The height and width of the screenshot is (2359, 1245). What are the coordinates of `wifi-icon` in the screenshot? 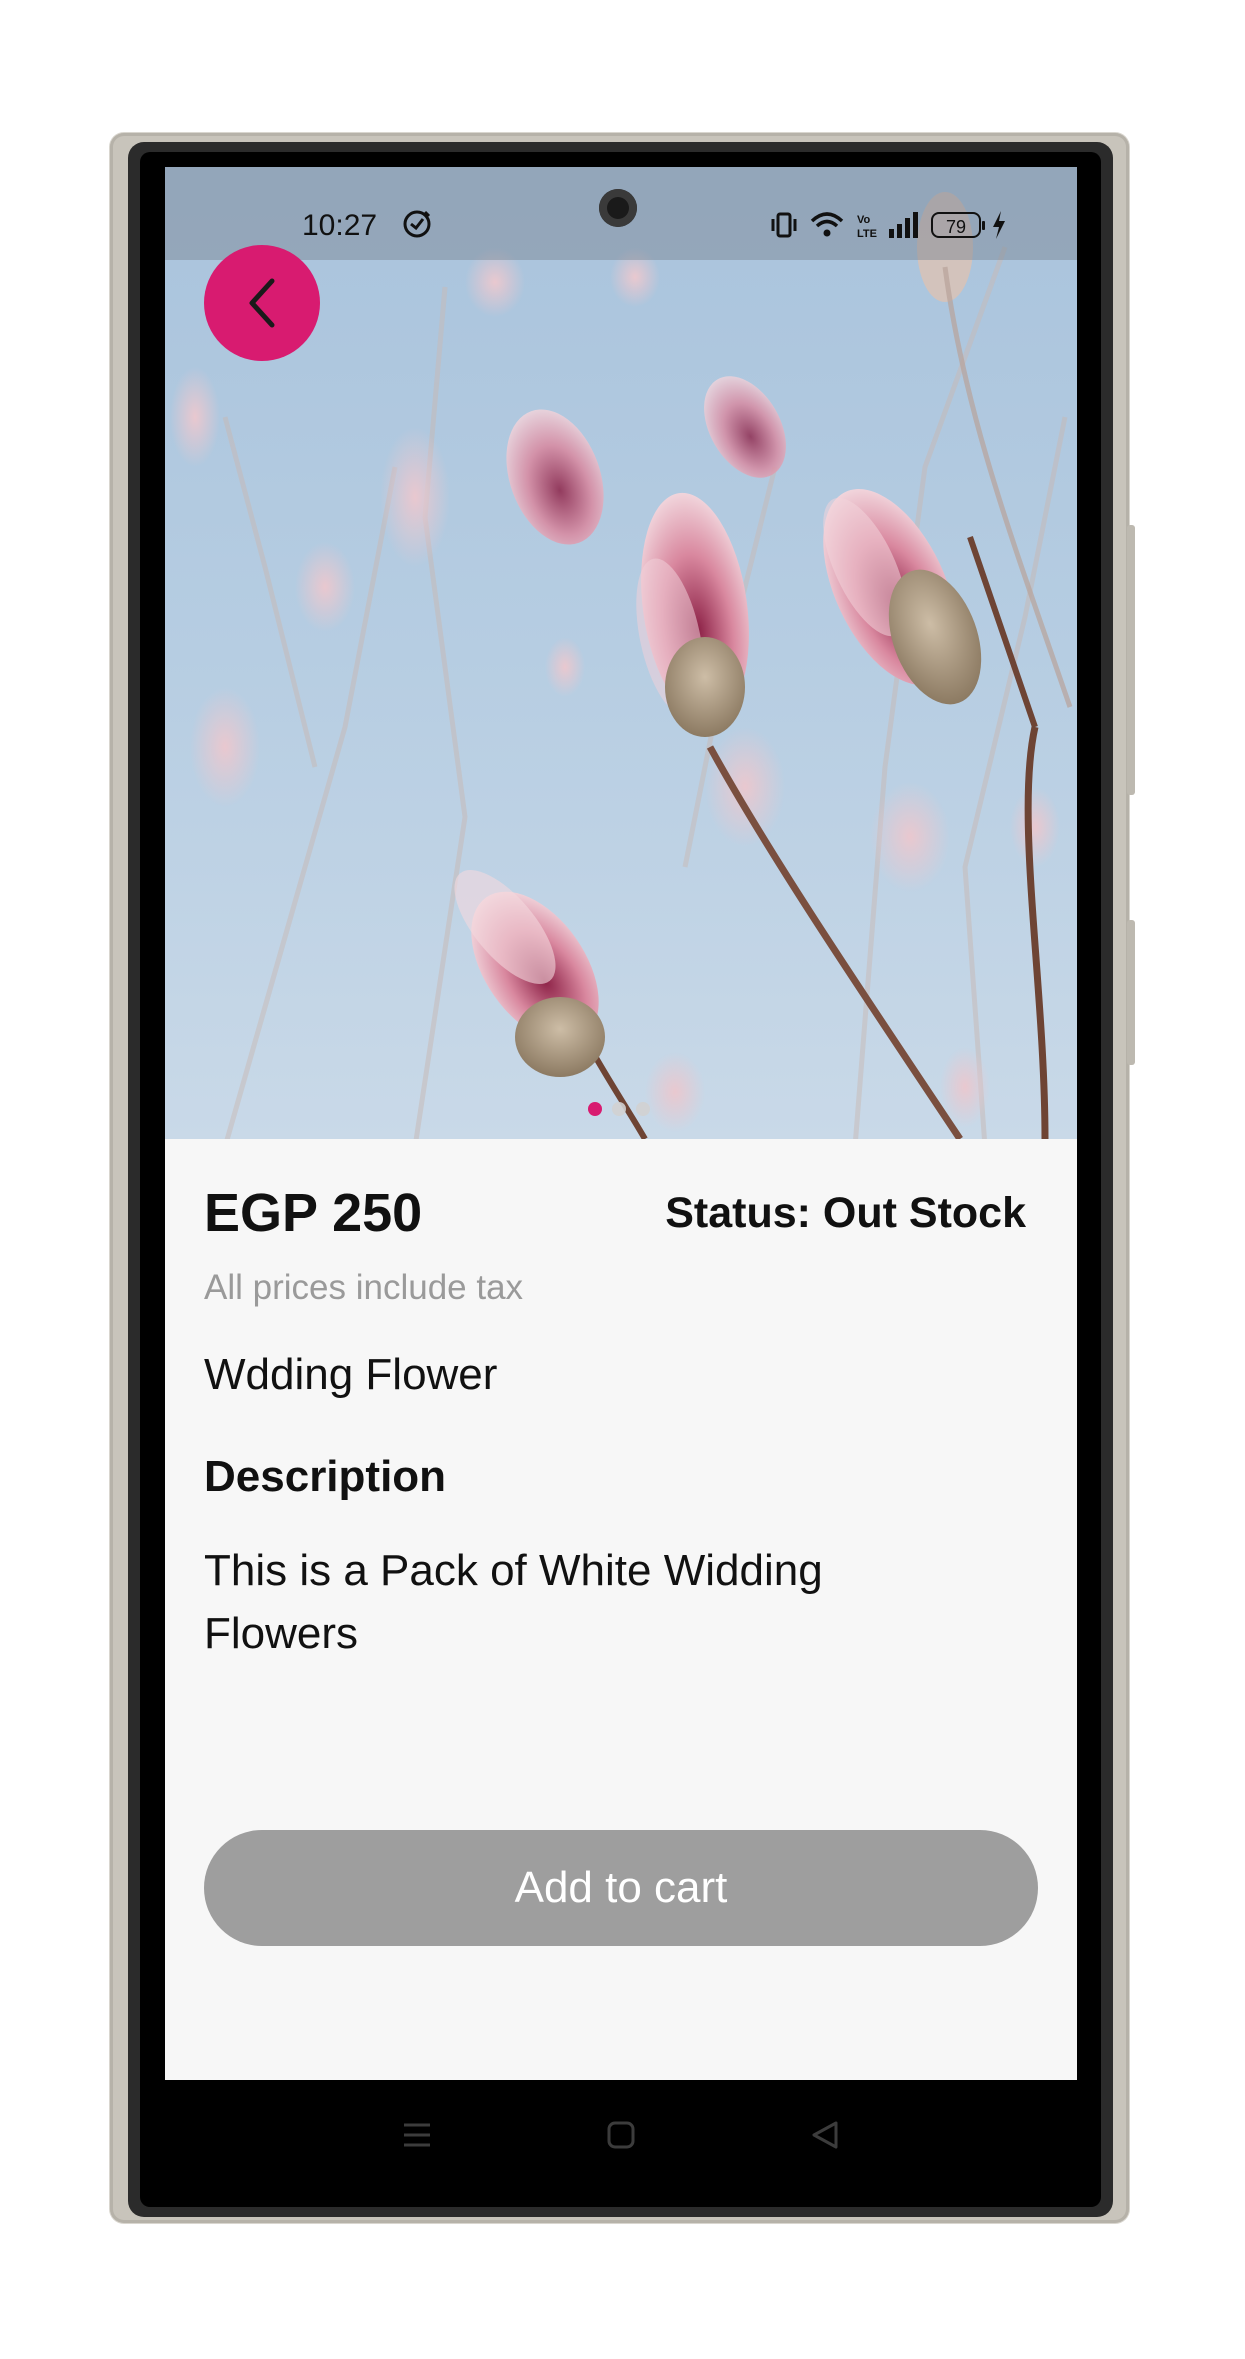 It's located at (827, 225).